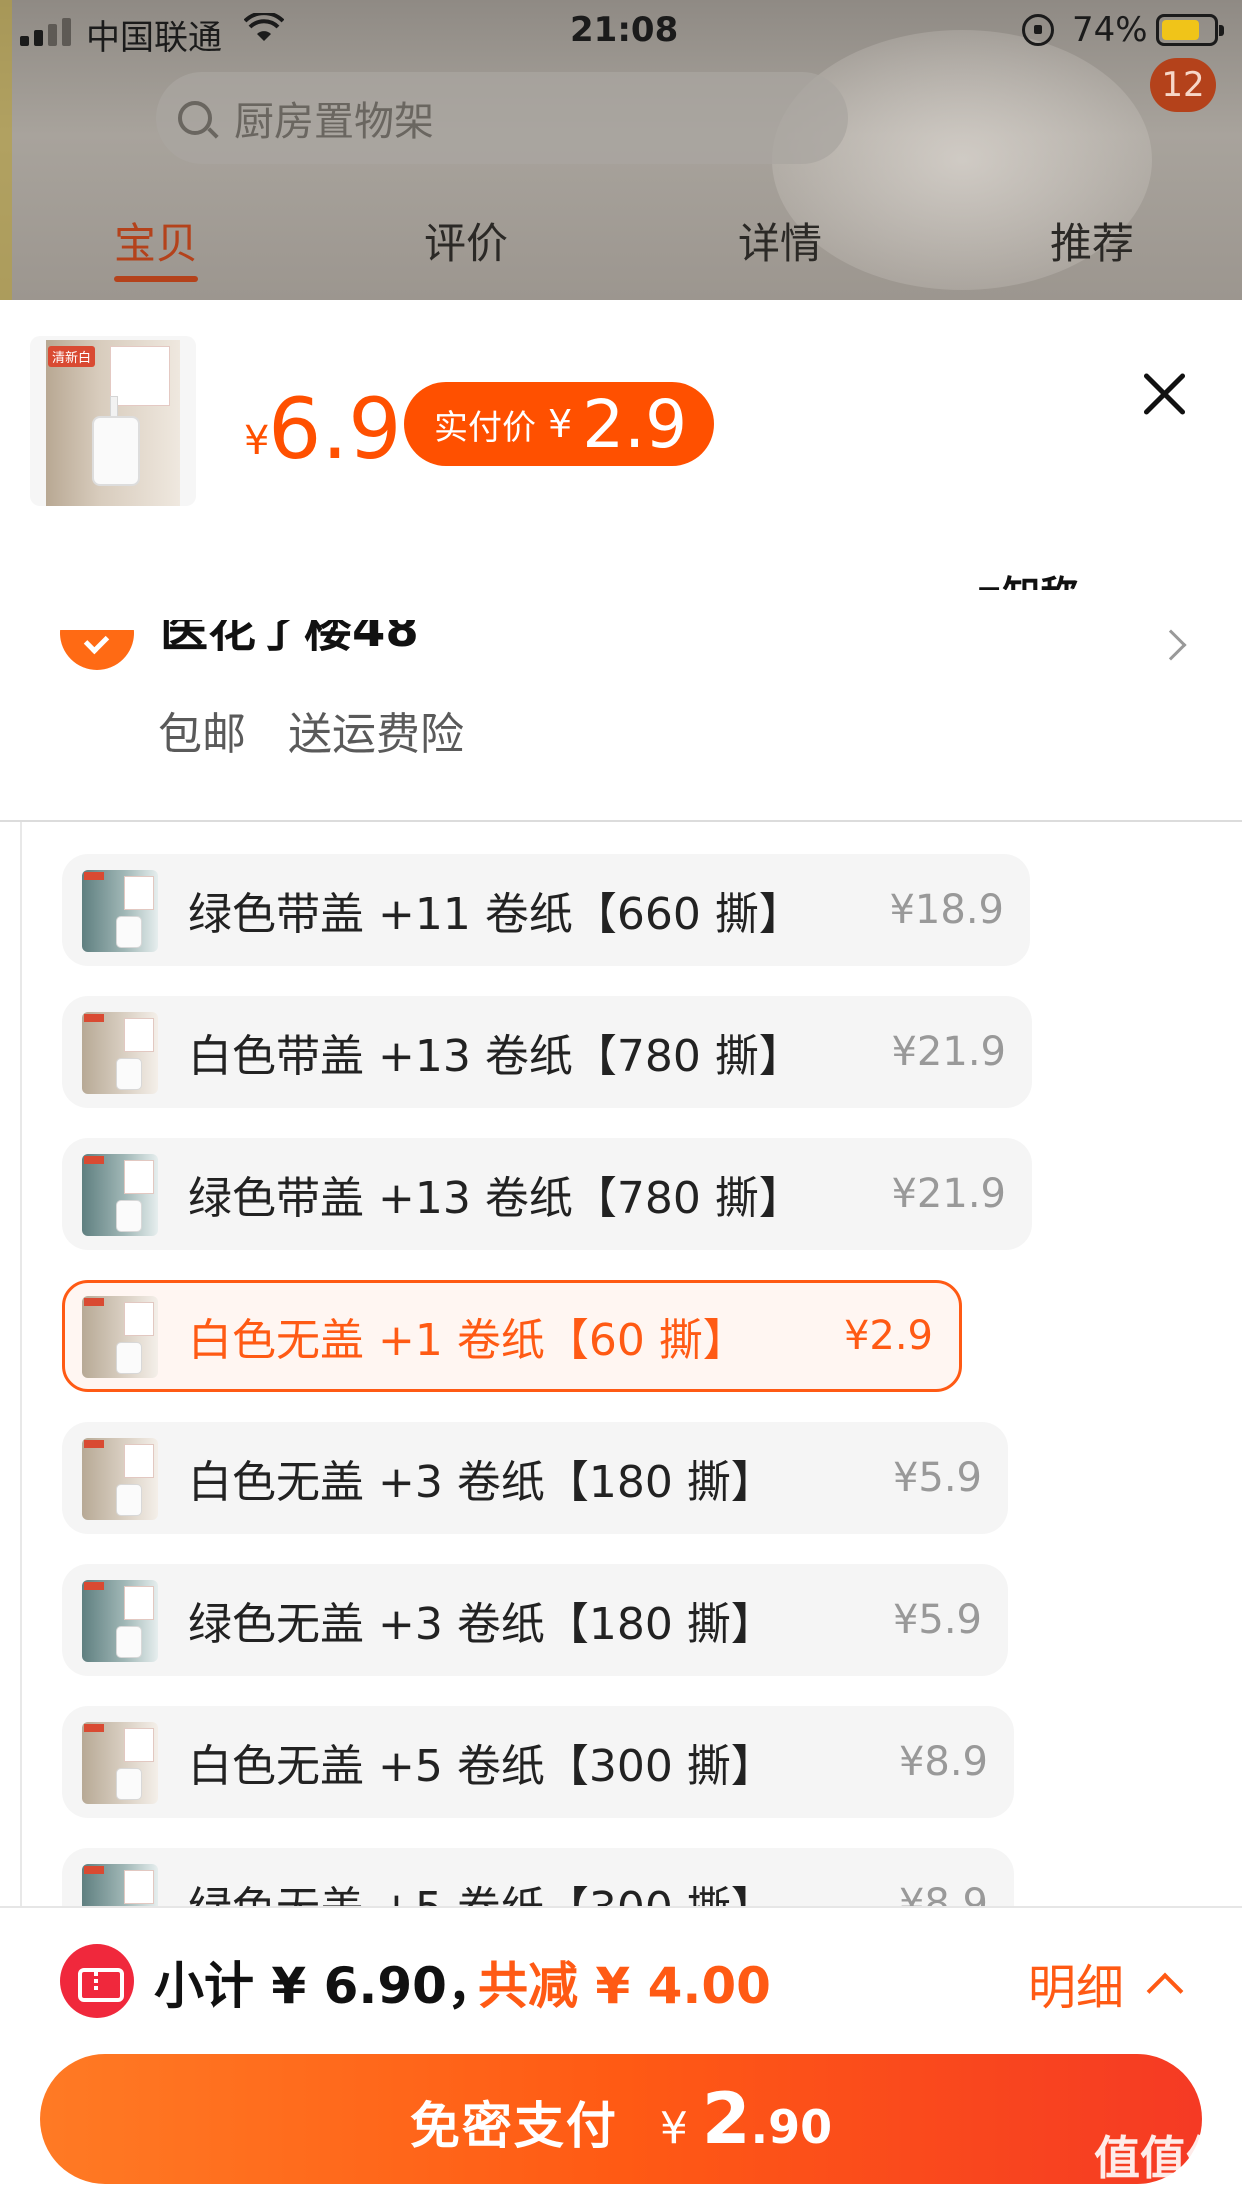 This screenshot has width=1242, height=2208. I want to click on sku-option: 绿色无盖 +5 卷纸【300 撕】 ¥8.9, so click(538, 1877).